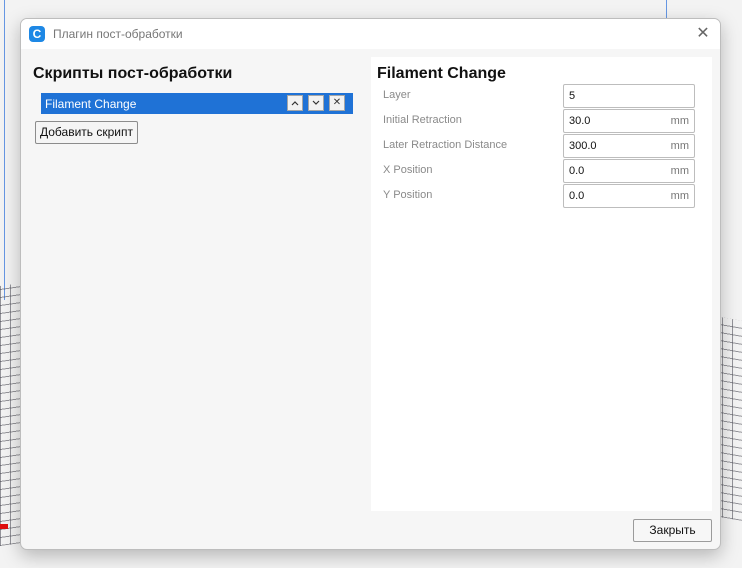  I want to click on setting-label: Later Retraction Distance, so click(445, 145).